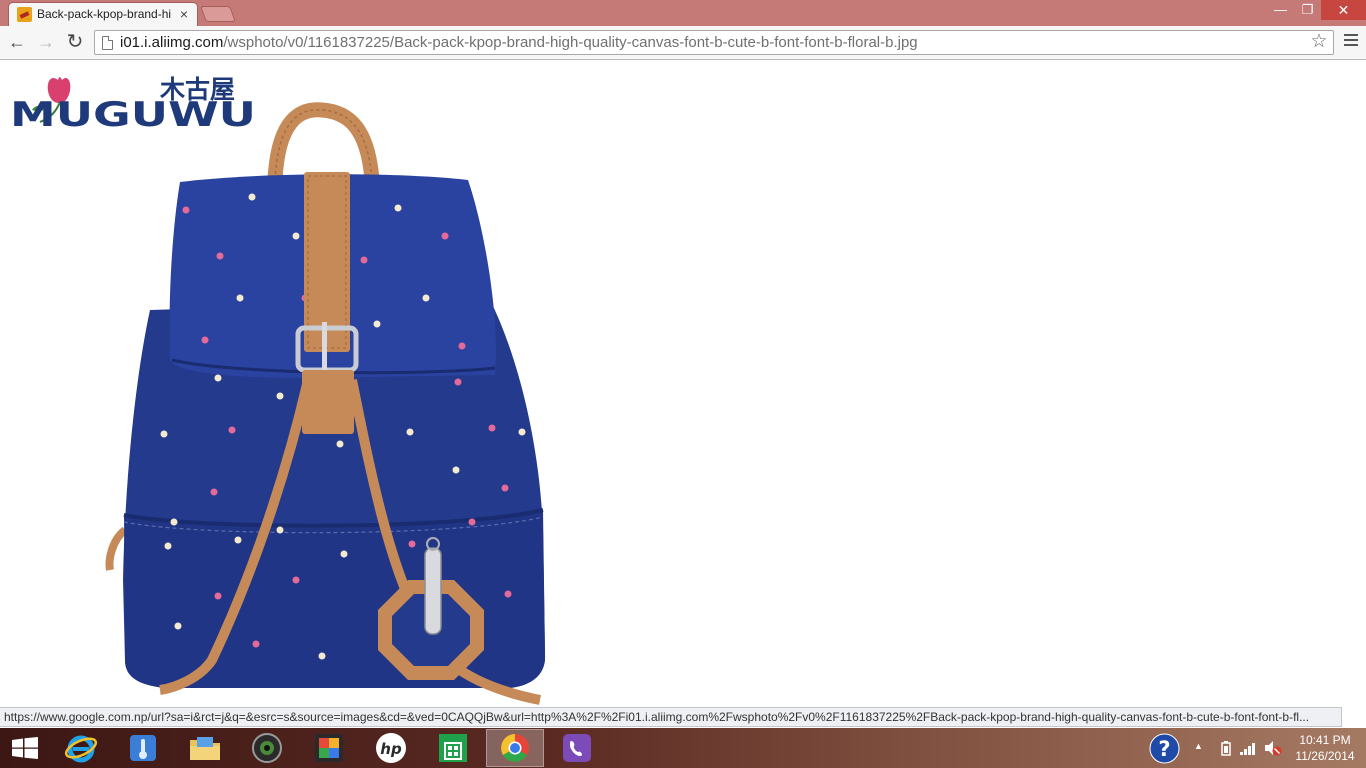 The image size is (1366, 768). What do you see at coordinates (1325, 756) in the screenshot?
I see `clock-date: 11/26/2014` at bounding box center [1325, 756].